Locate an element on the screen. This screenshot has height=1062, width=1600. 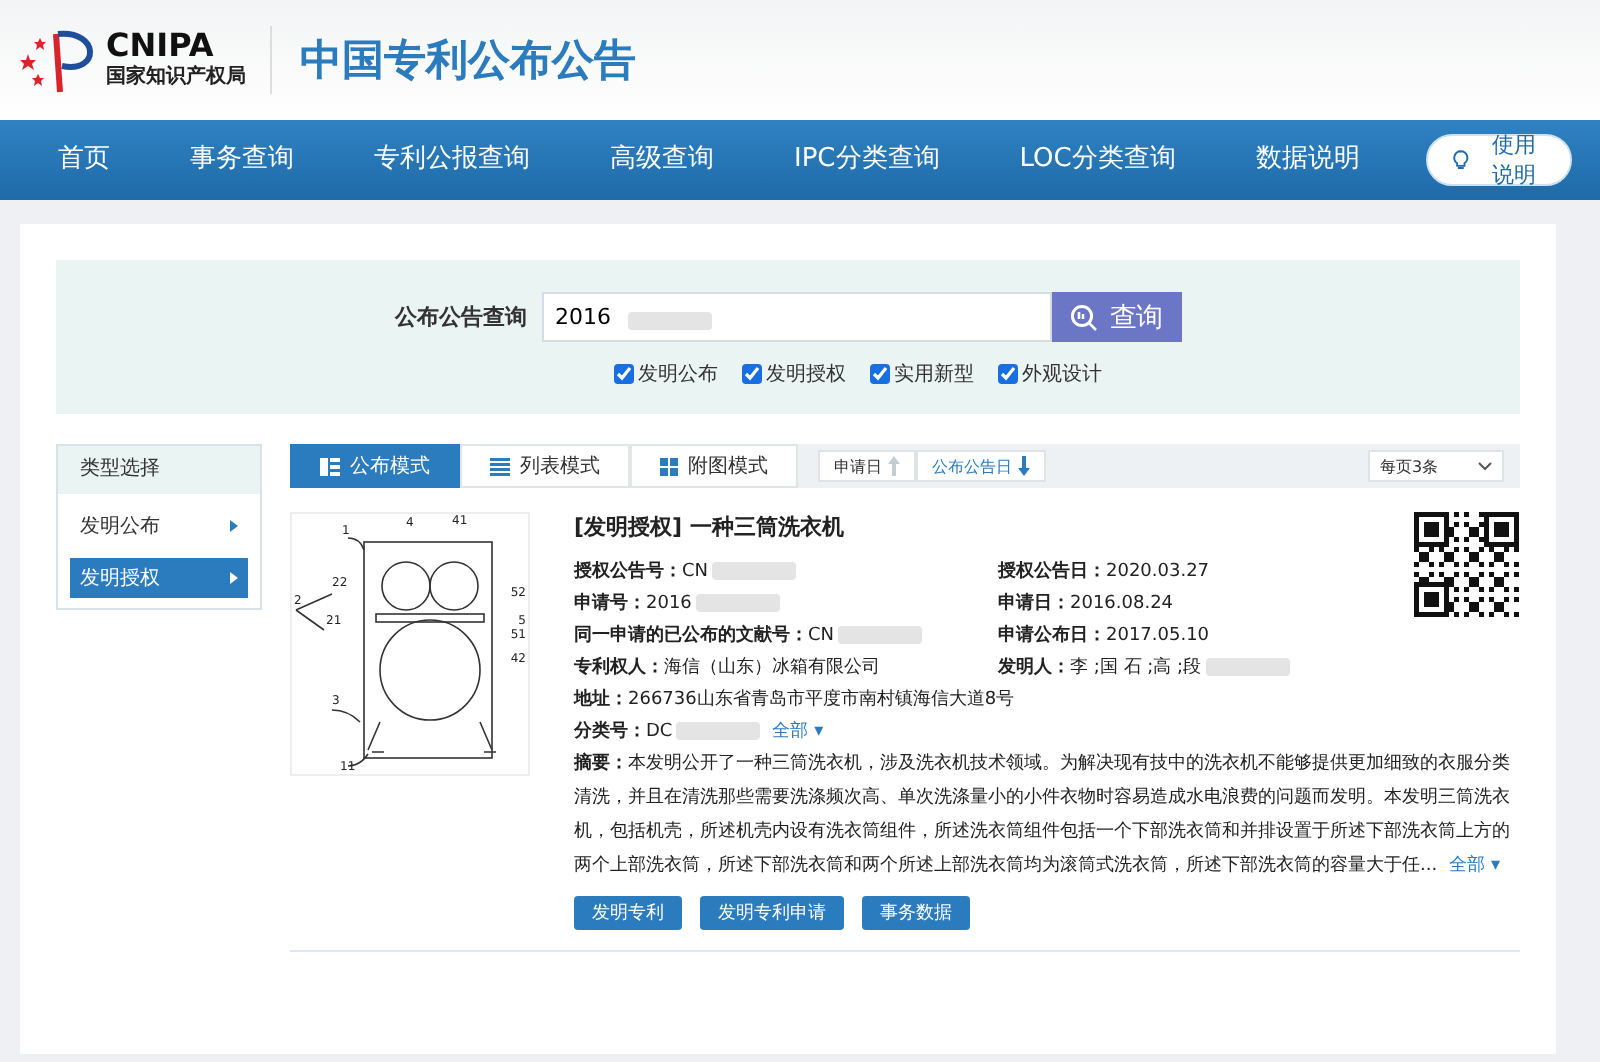
abstract-text: 摘要：本发明公开了一种三筒洗衣机，涉及洗衣机技术领域。为解决现有技中的洗衣机不能够提供更加细致的衣服分类清洗，并且在清洗那些需要洗涤频次高、单次洗涤量小的小件衣物时容易造成水电浪费的问题而发明。本发明三筒洗衣机，包括机壳，所述机壳内设有洗衣筒组件，所述洗衣筒组件包括一个下部洗衣筒和并排设置于所述下部洗衣筒上方的两个上部洗衣筒，所述下部洗衣筒和两个所述上部洗衣筒均为滚筒式洗衣筒，所述下部洗衣筒的容量大于任... 全部 ▾ is located at coordinates (1043, 815).